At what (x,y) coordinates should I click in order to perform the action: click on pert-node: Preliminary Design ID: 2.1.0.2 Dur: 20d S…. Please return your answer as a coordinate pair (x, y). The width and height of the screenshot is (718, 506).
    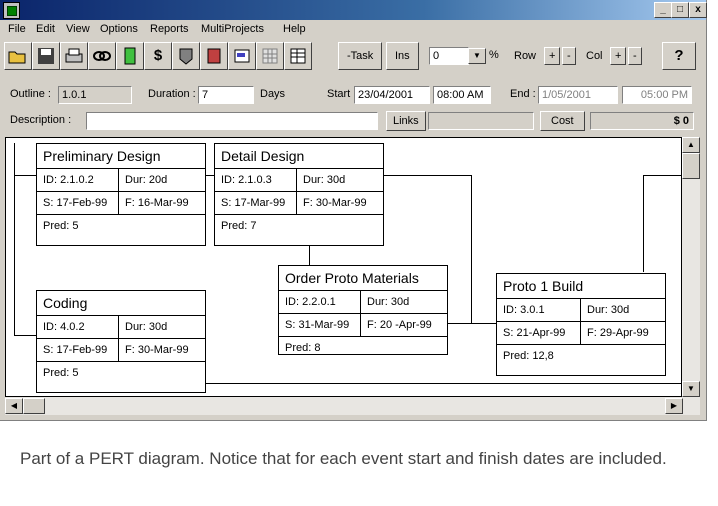
    Looking at the image, I should click on (121, 194).